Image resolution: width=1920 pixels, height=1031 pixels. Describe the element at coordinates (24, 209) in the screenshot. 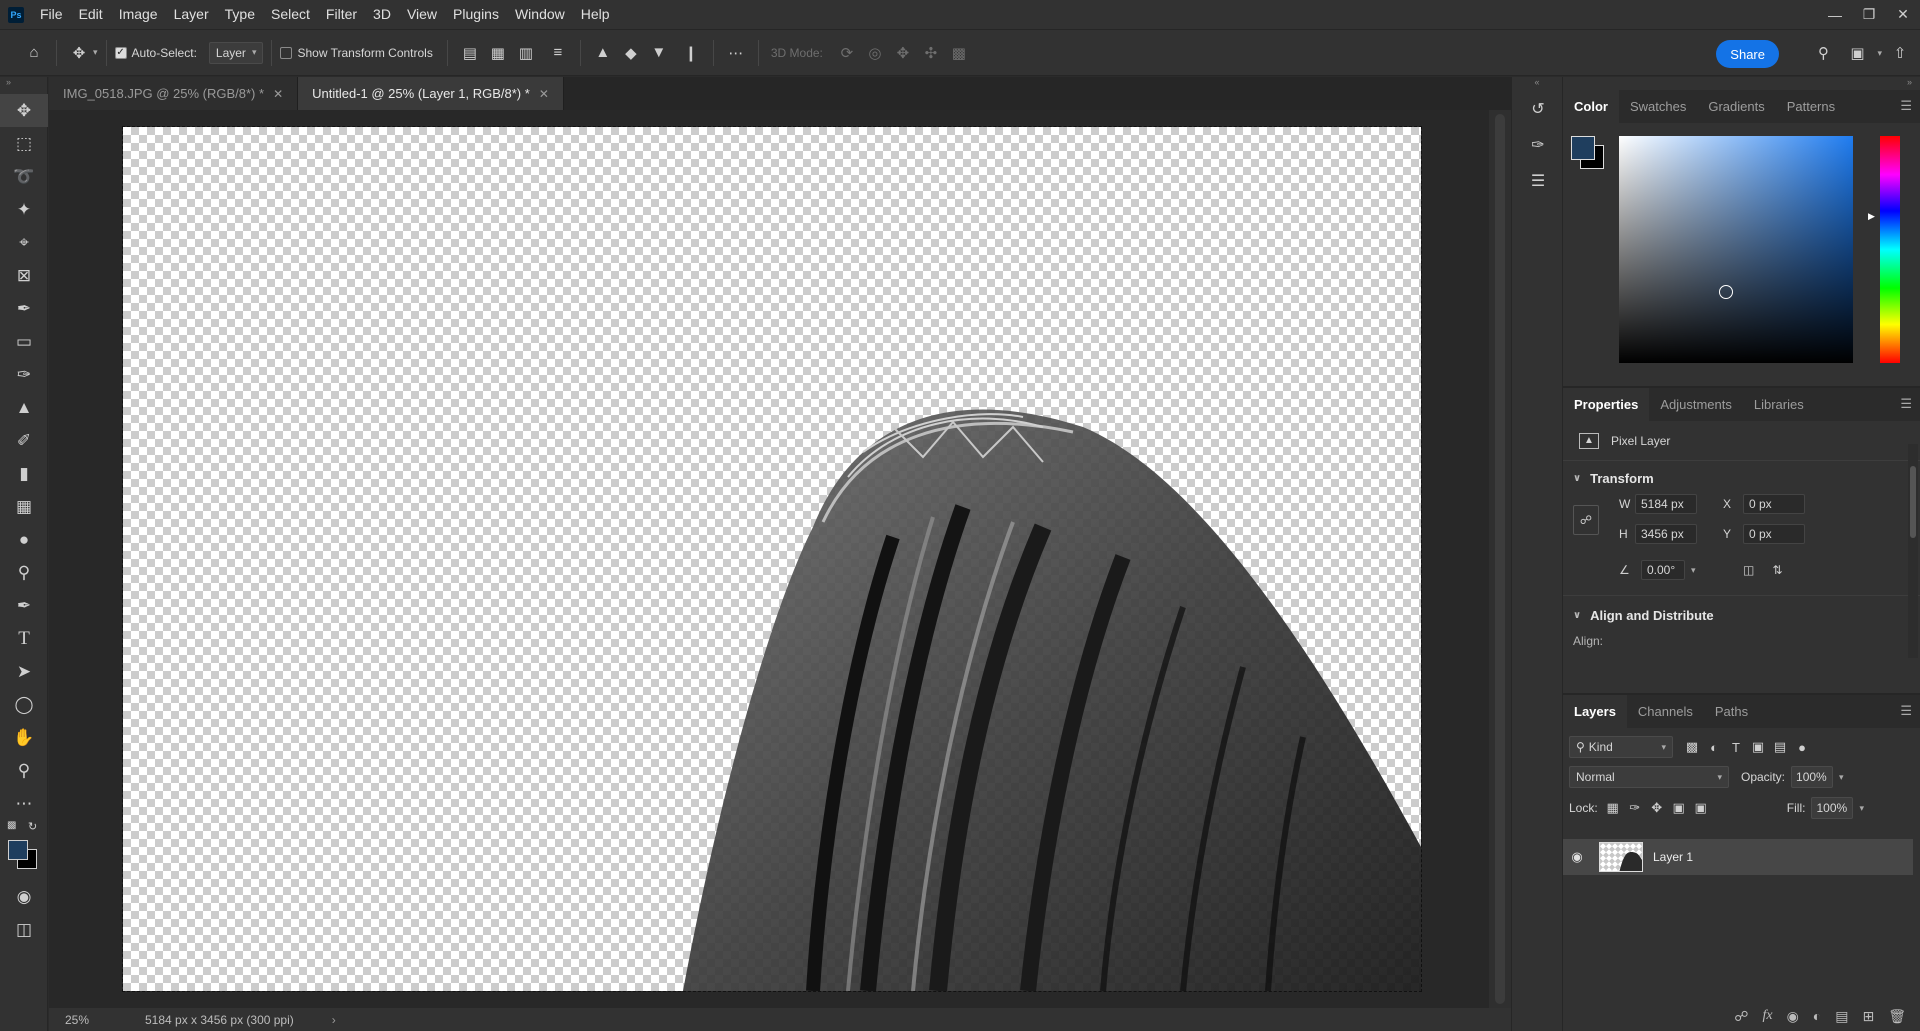

I see `magic-wand-tool-icon: ✦` at that location.